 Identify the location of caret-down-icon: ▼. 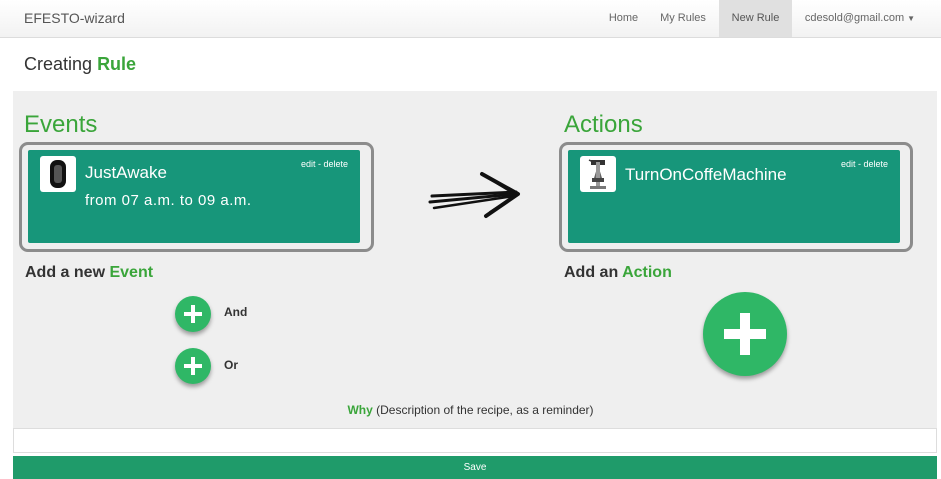
(911, 18).